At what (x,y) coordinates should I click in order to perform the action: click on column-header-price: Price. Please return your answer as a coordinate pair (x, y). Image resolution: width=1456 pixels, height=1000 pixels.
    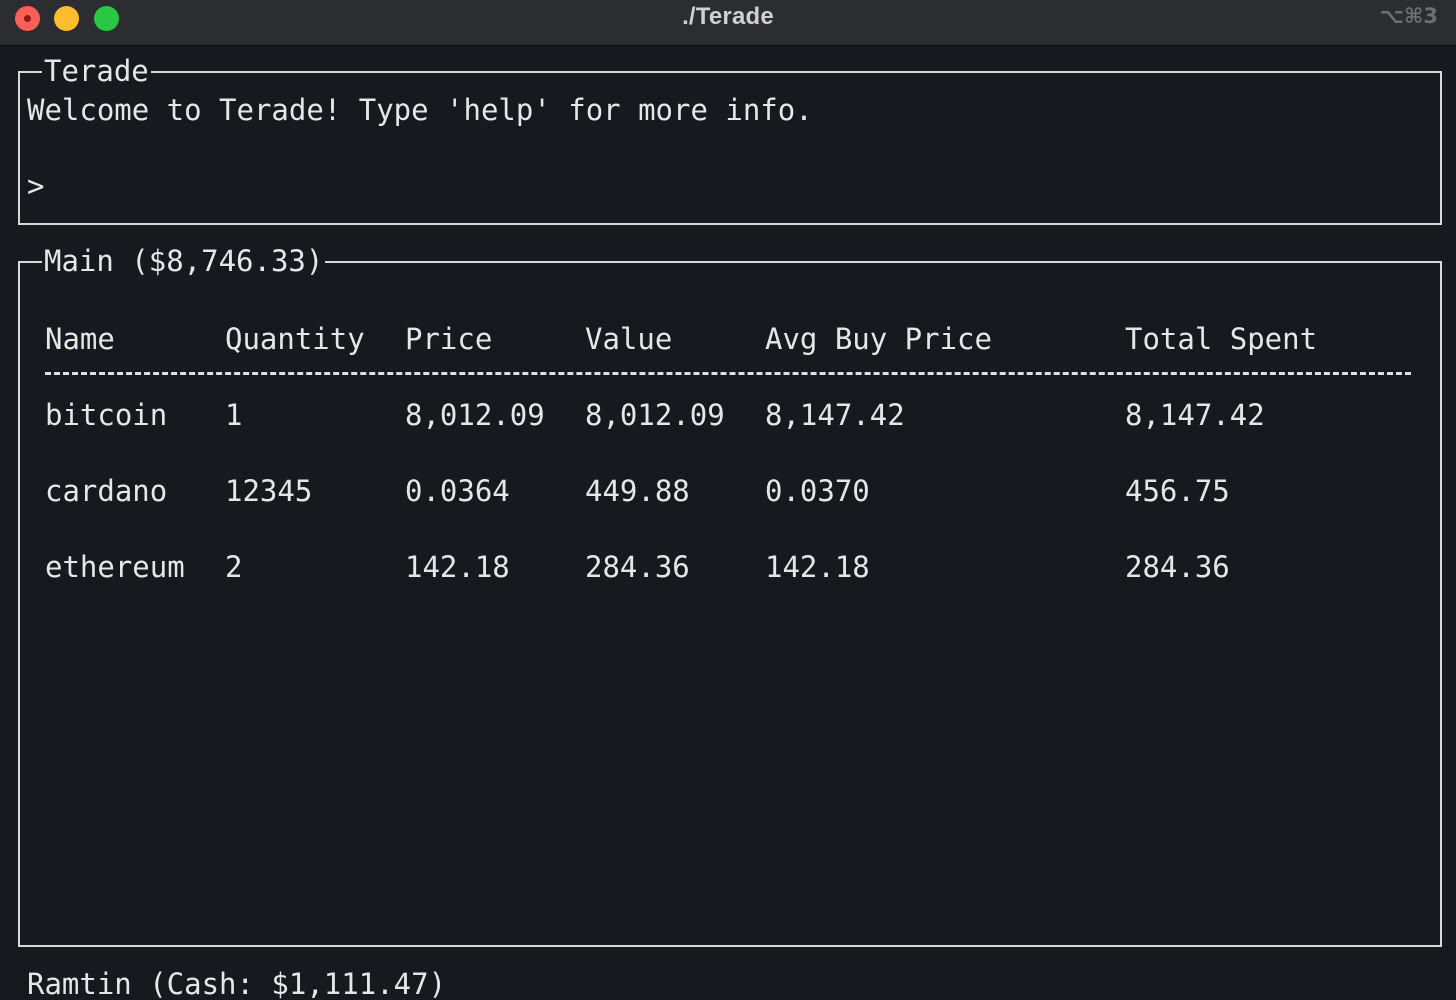
    Looking at the image, I should click on (449, 339).